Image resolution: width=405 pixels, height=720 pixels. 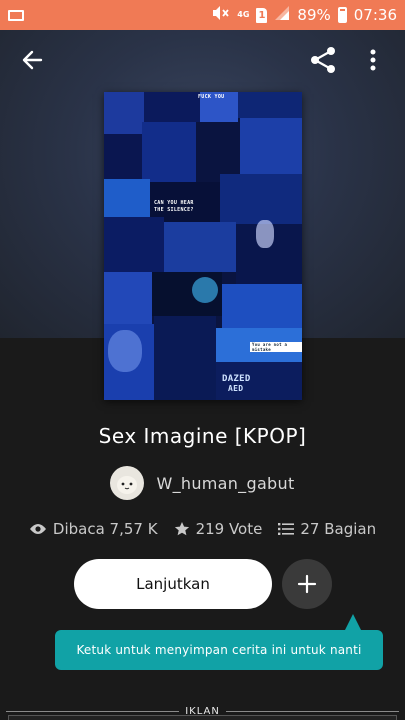 I want to click on tooltip-arrow, so click(x=353, y=622).